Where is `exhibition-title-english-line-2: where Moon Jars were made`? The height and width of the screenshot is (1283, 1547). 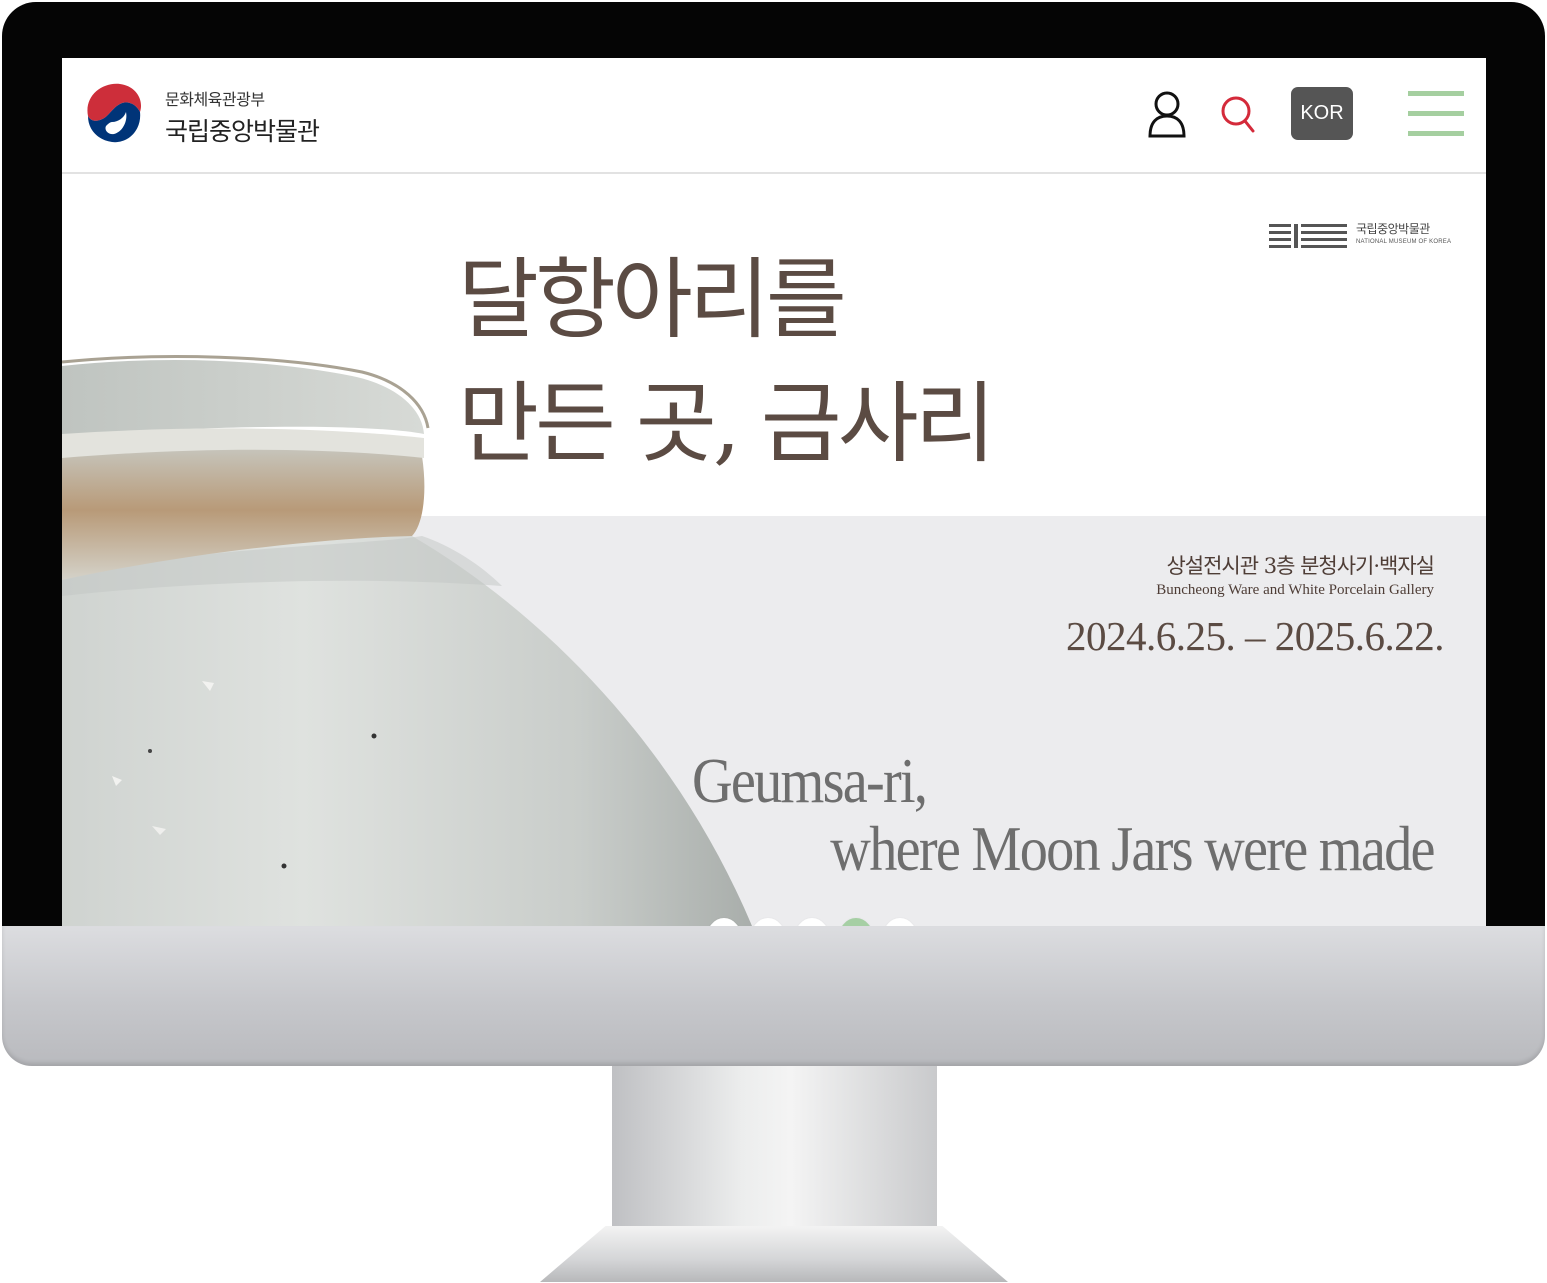 exhibition-title-english-line-2: where Moon Jars were made is located at coordinates (1133, 848).